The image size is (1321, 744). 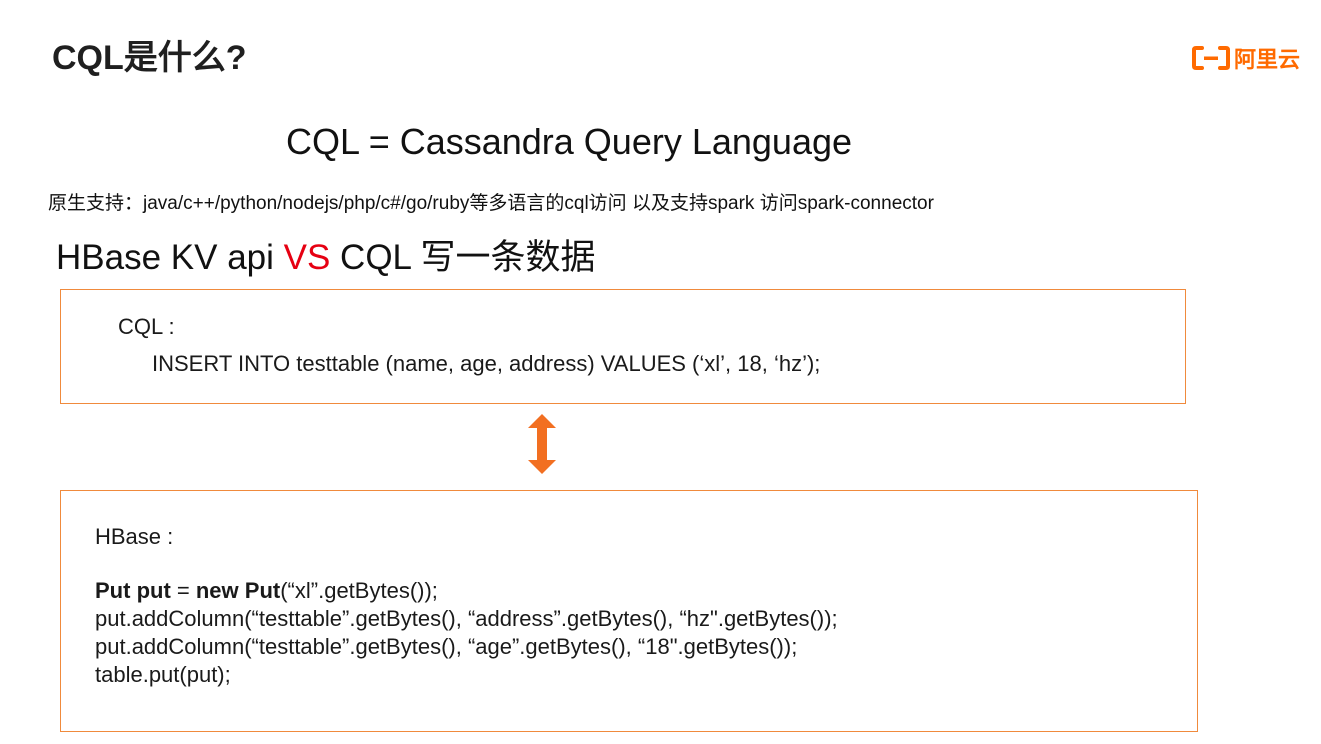 I want to click on headline: CQL = Cassandra Query Language, so click(x=569, y=141).